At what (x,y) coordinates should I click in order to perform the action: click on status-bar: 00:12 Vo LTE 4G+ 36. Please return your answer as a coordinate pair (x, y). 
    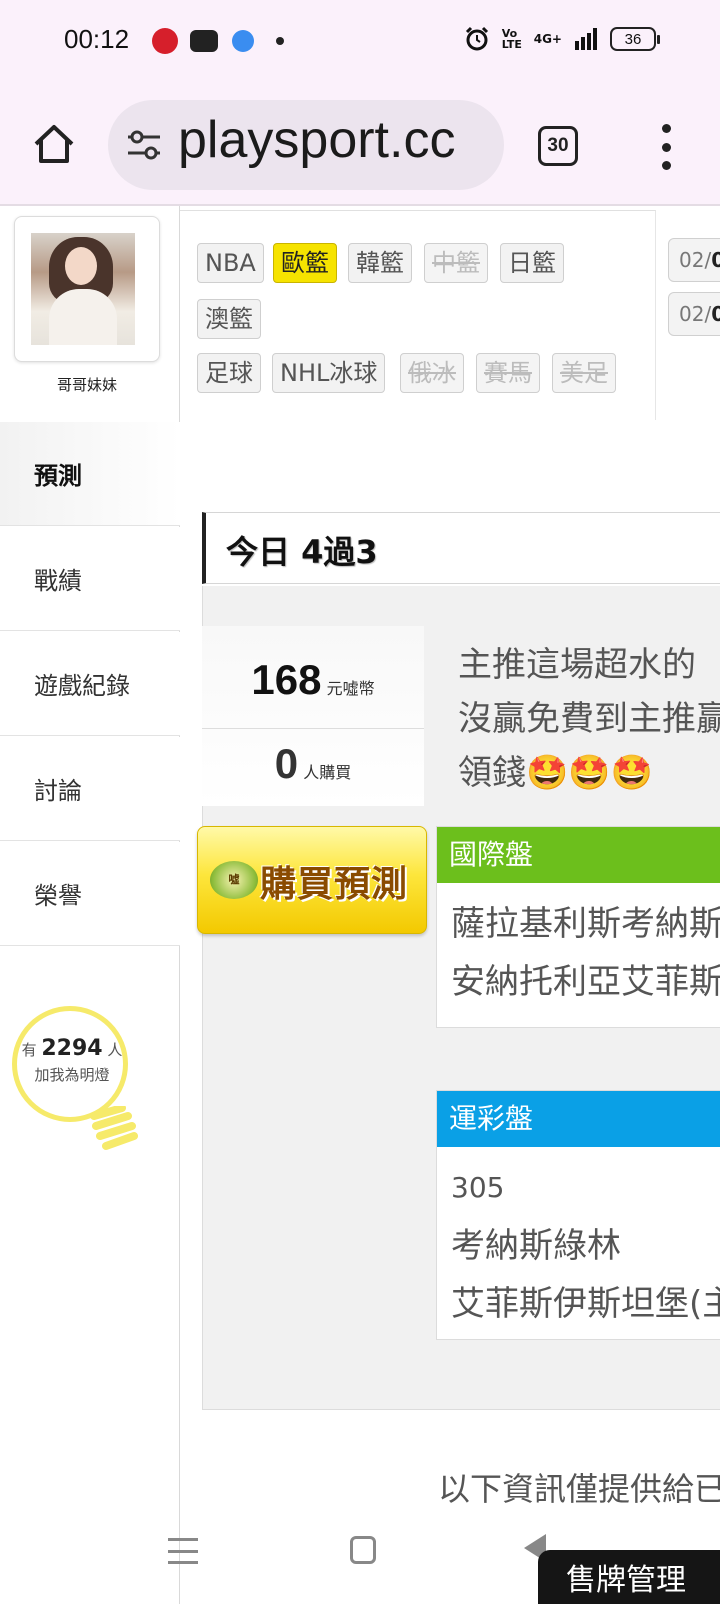
    Looking at the image, I should click on (360, 42).